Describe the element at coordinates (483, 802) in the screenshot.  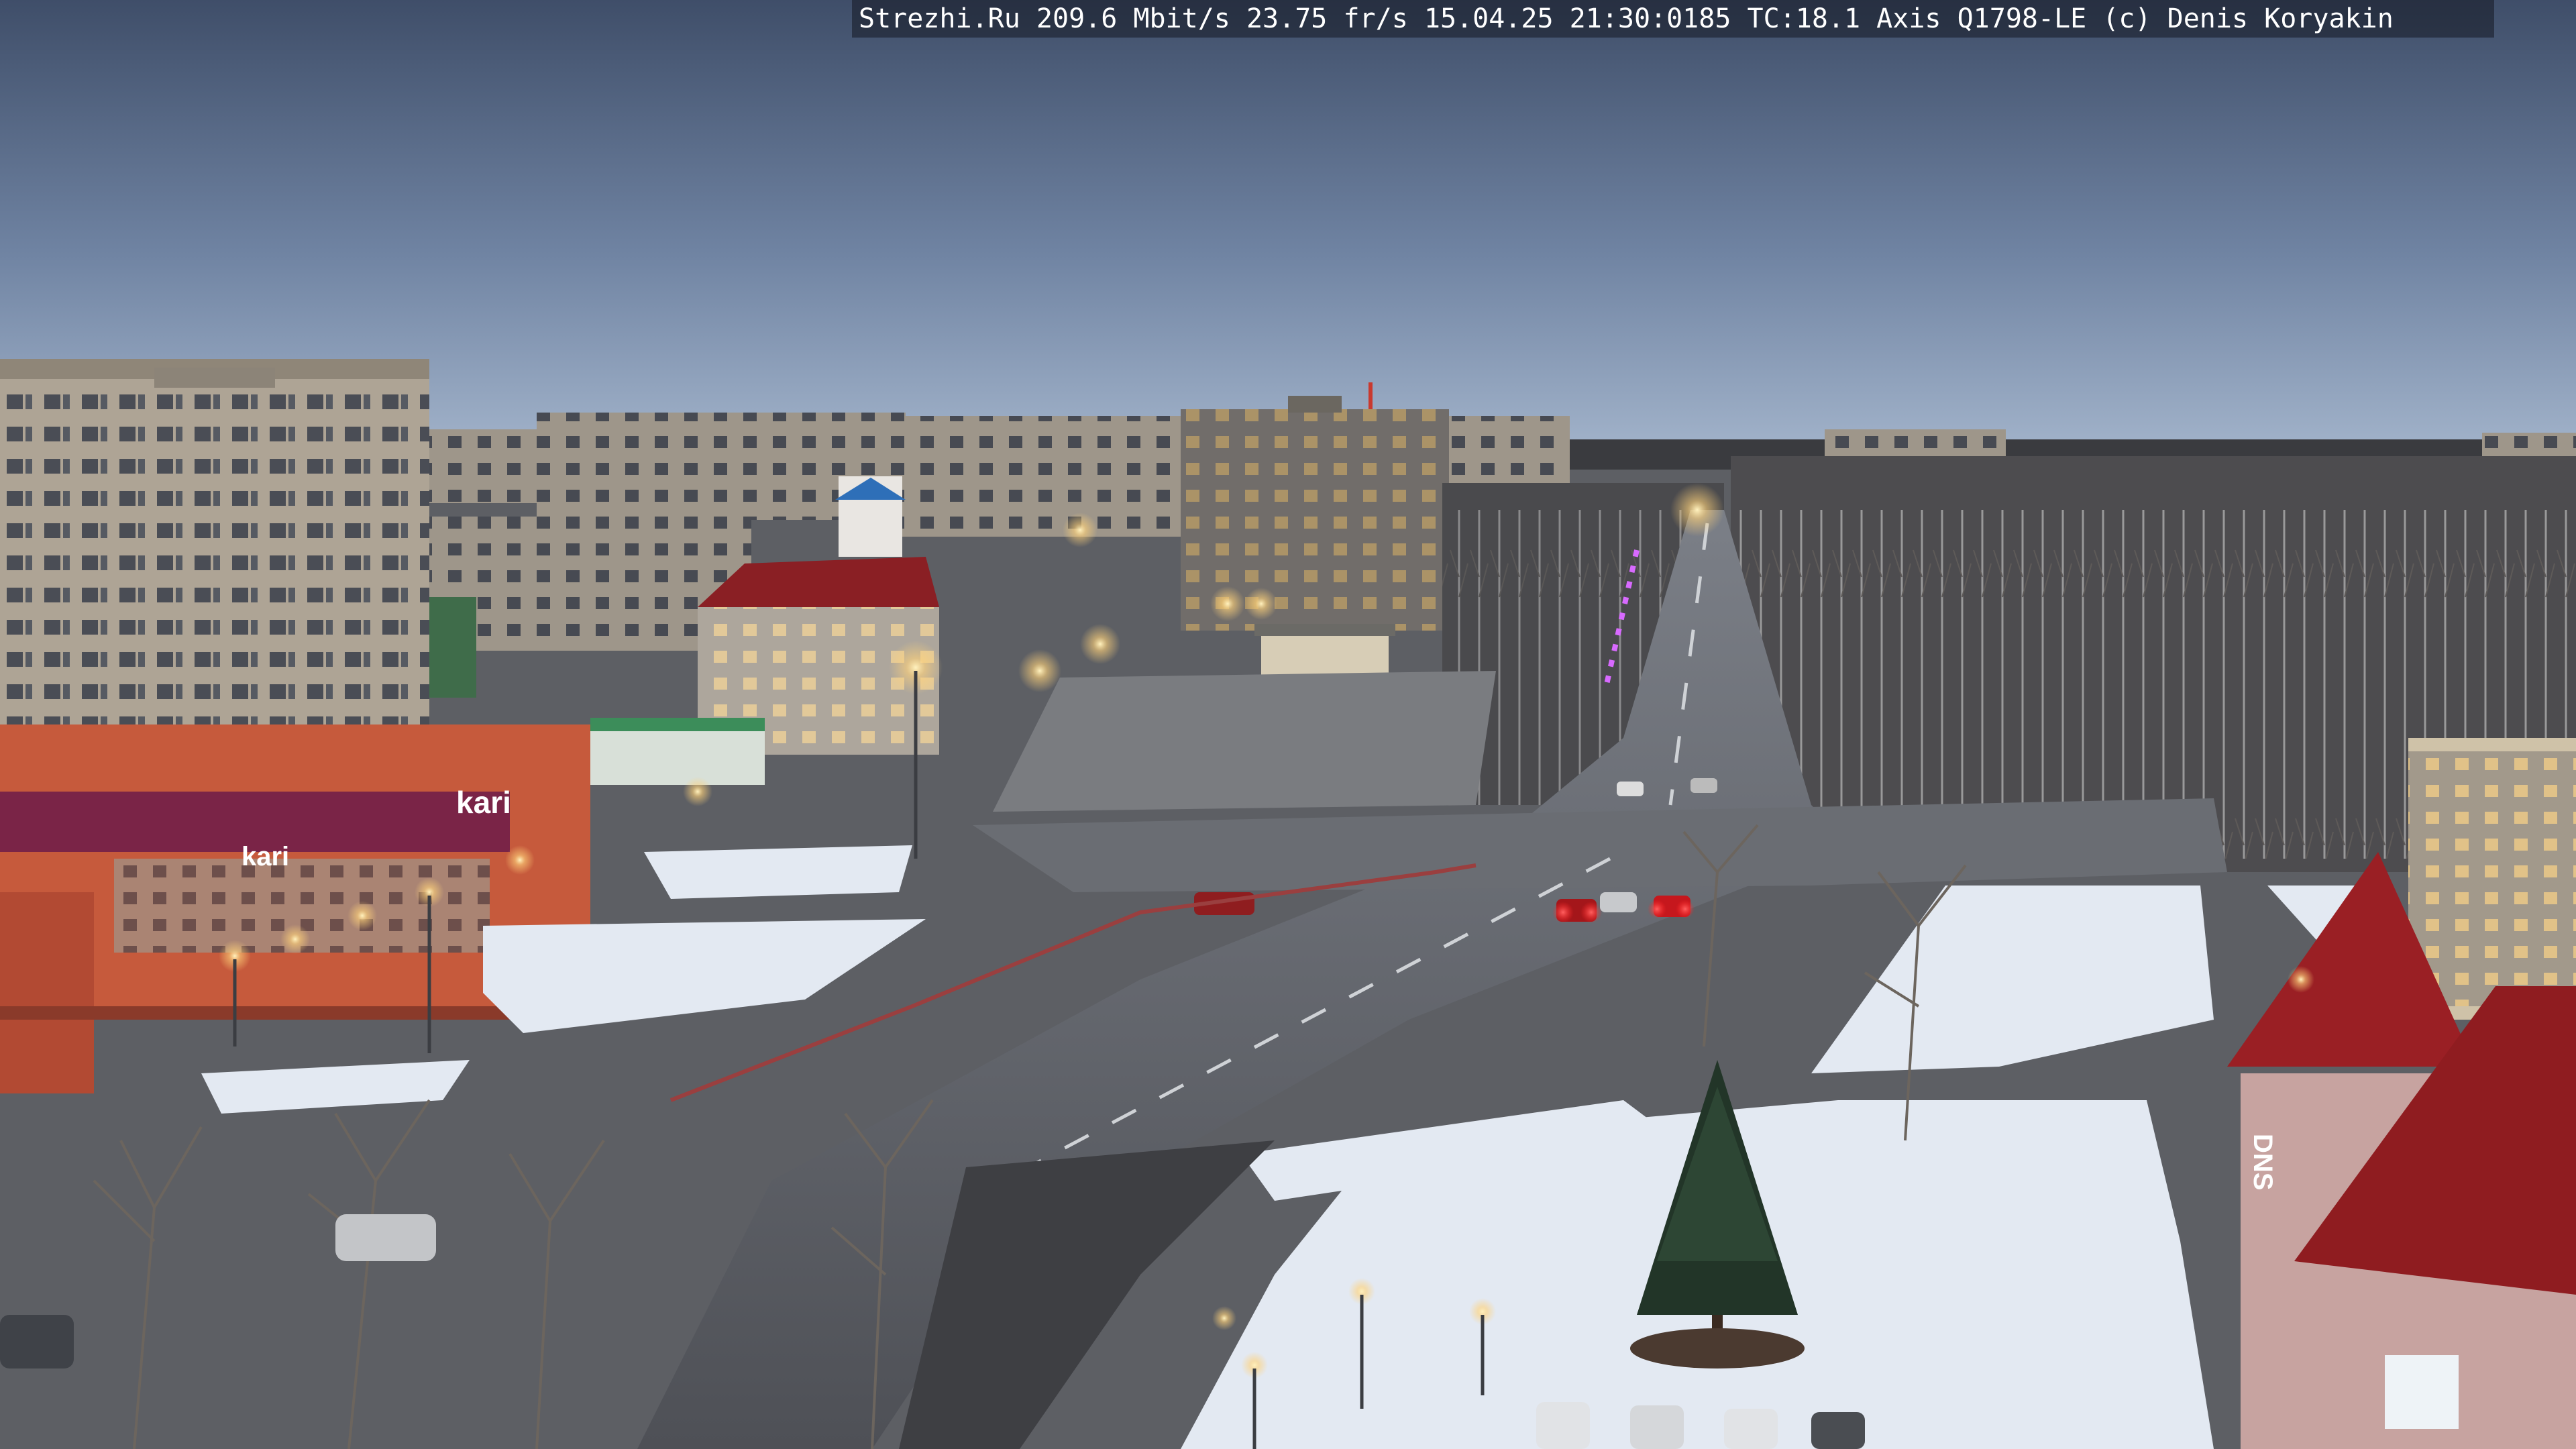
I see `kari-sign-upper: kari` at that location.